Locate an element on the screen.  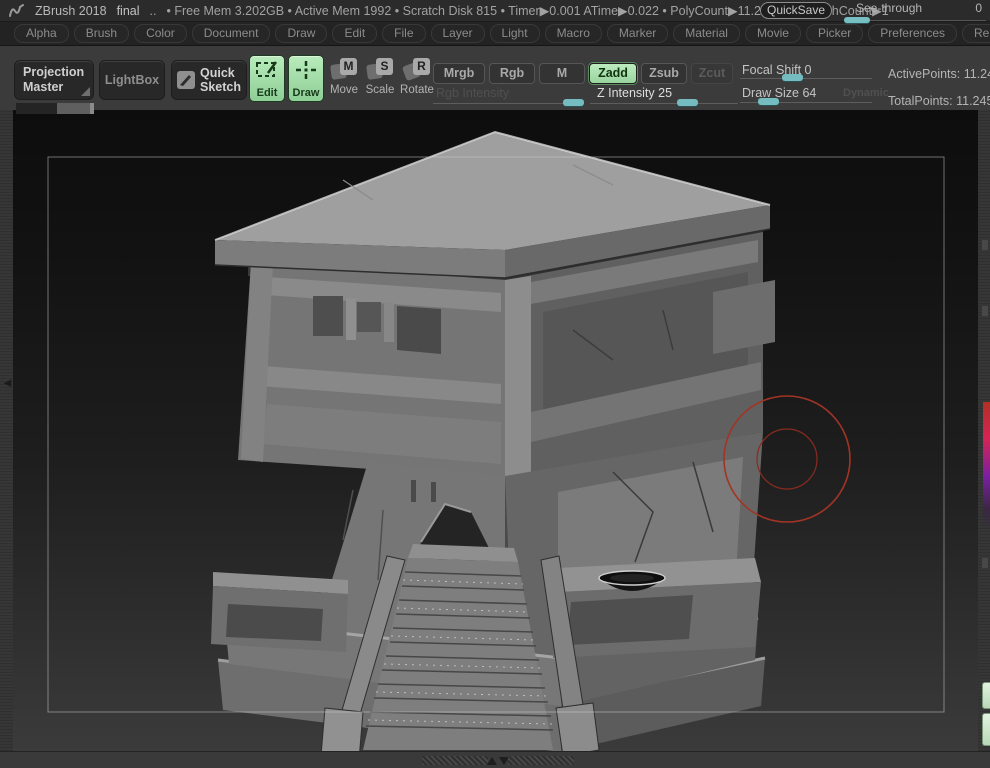
z-intensity-label: Z Intensity 25 is located at coordinates (635, 93).